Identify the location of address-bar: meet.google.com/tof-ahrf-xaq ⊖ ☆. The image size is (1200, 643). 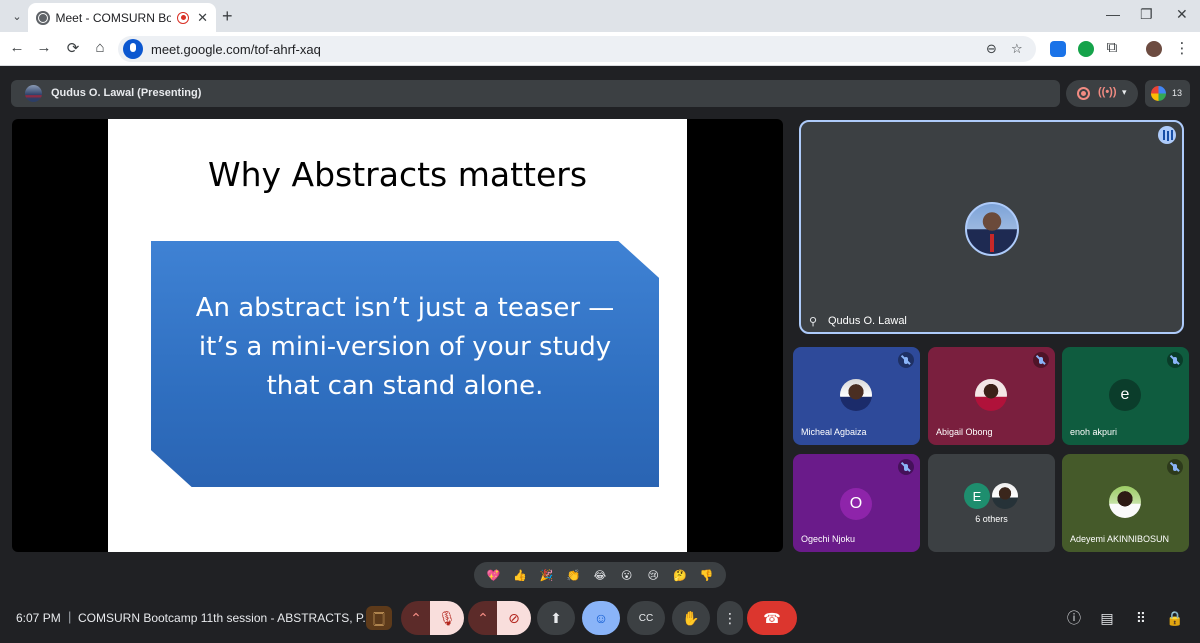
(577, 49).